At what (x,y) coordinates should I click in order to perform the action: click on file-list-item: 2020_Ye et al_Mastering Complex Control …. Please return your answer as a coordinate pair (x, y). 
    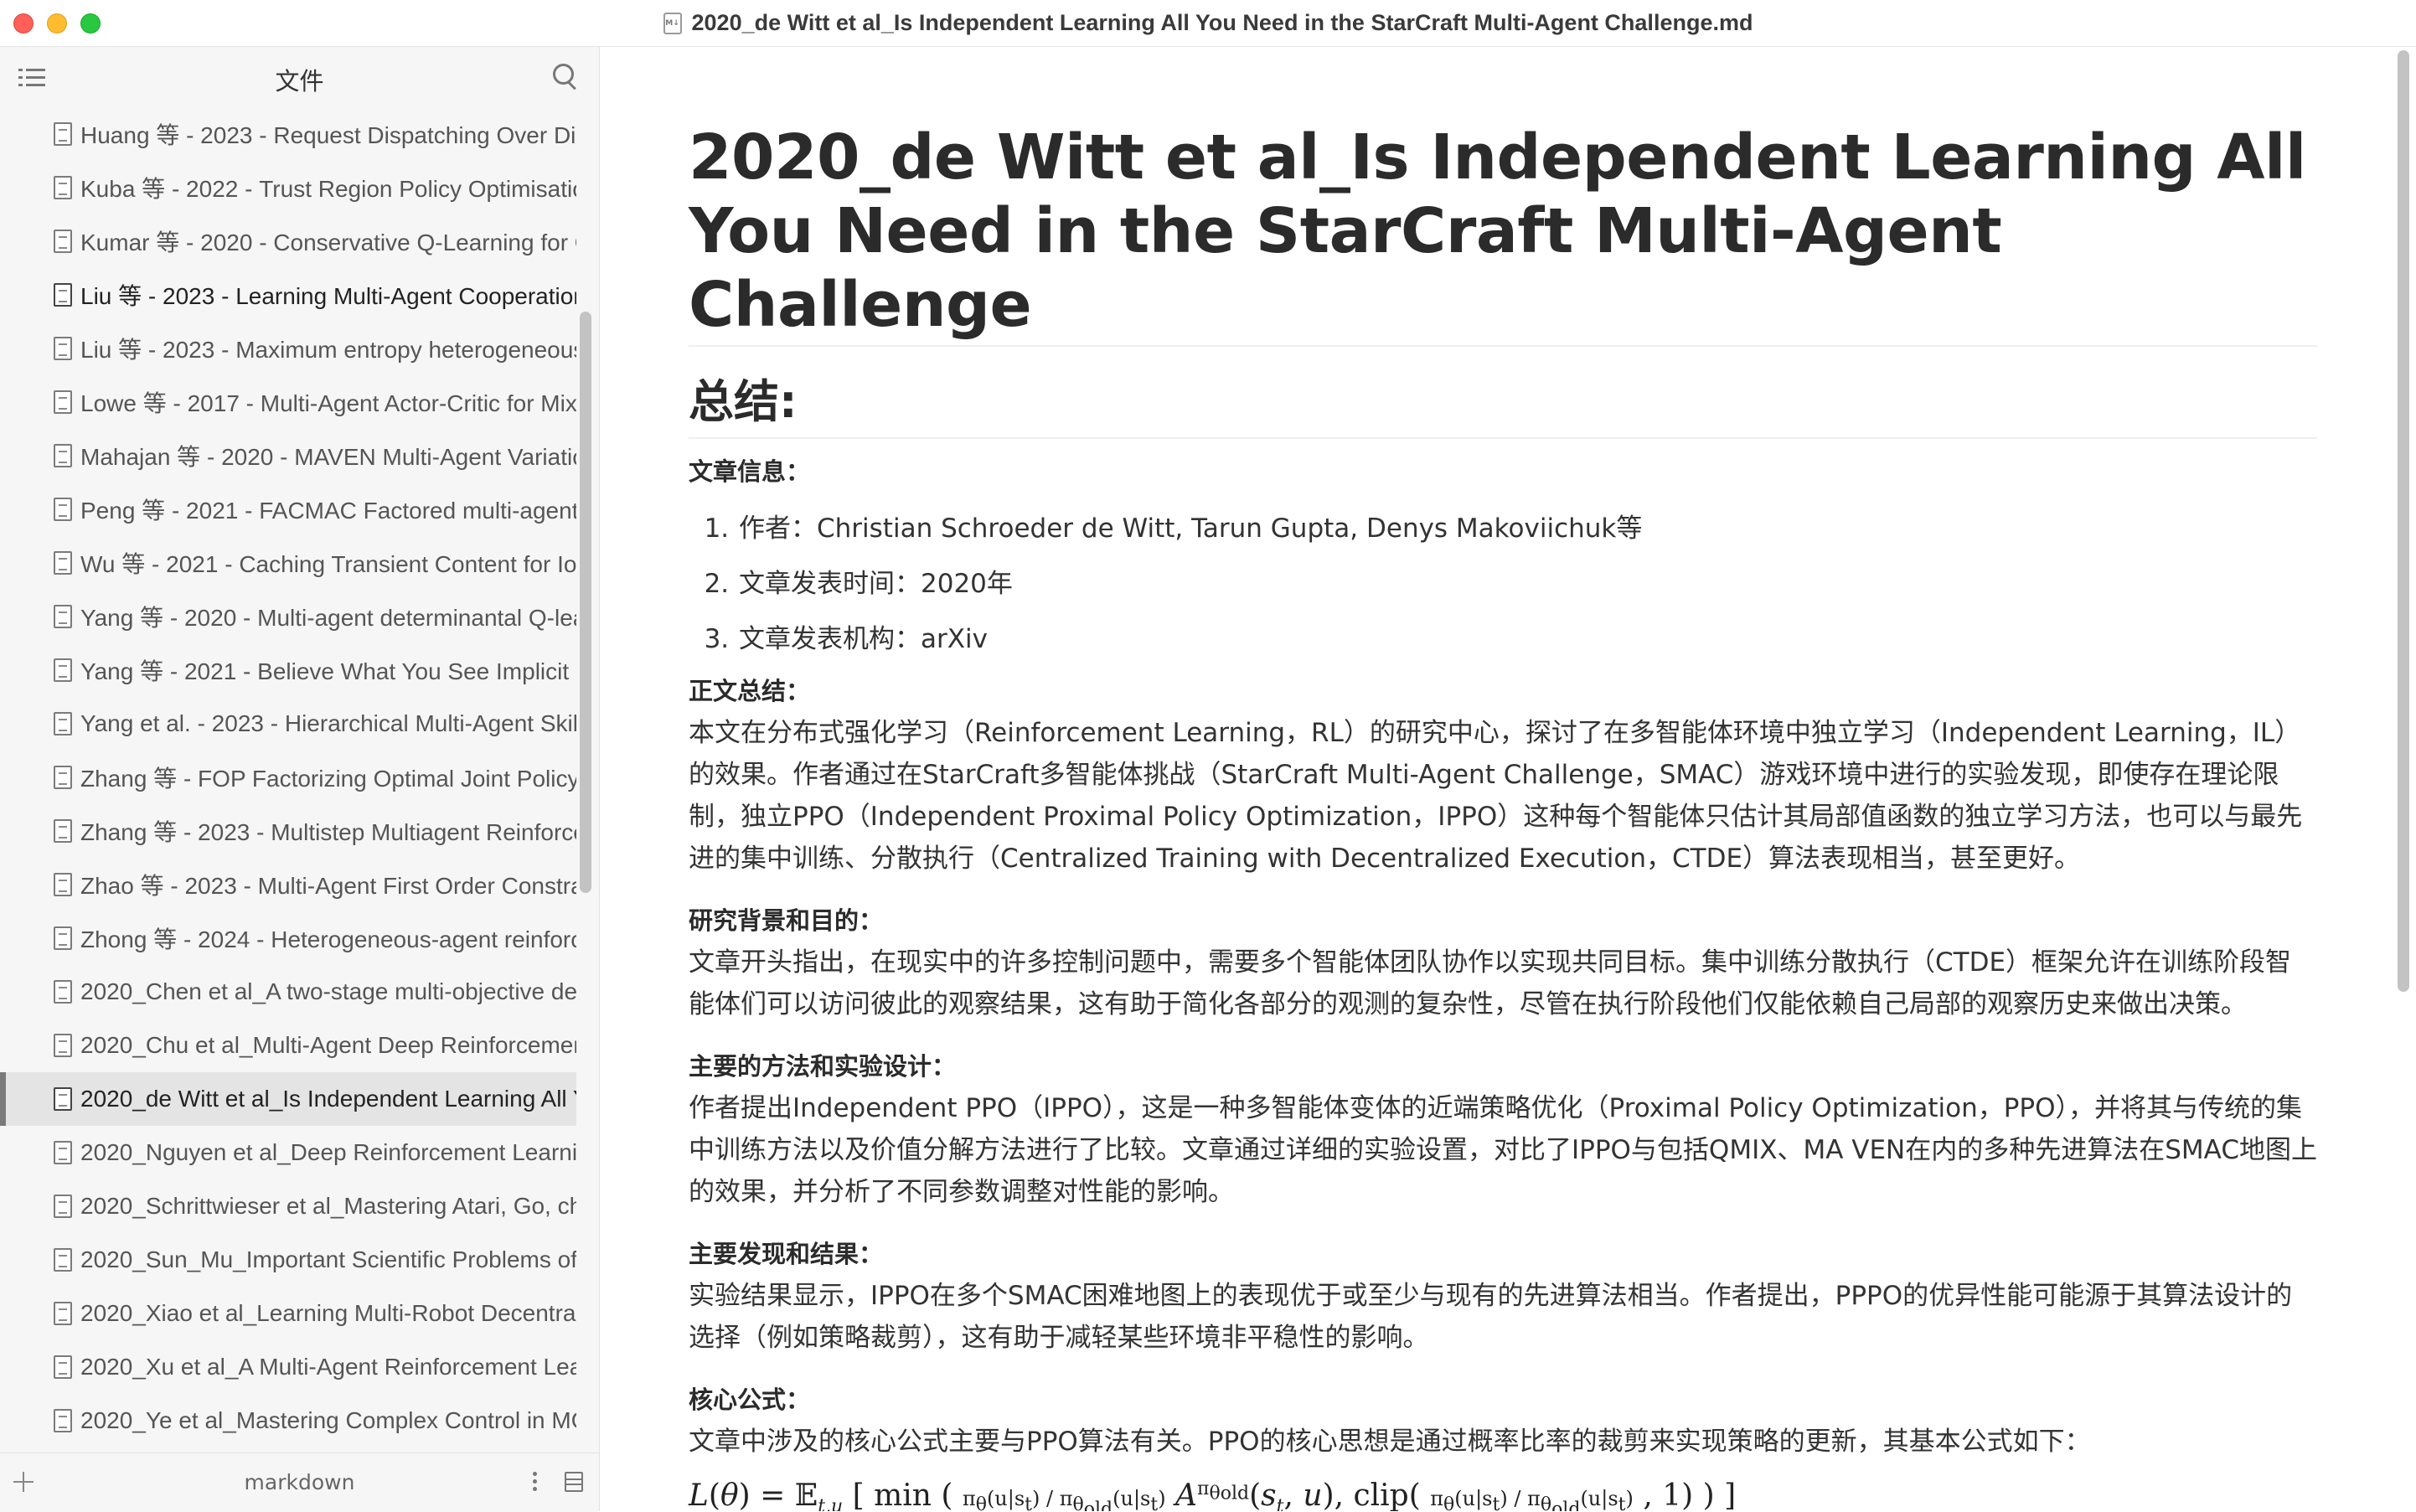
    Looking at the image, I should click on (288, 1420).